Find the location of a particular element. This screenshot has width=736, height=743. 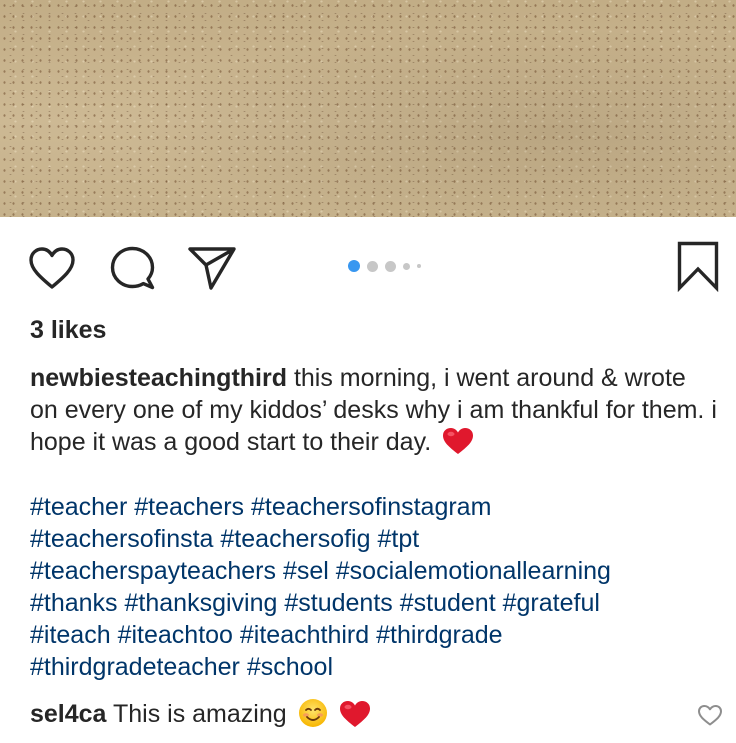

hashtag-link: #student is located at coordinates (448, 603).